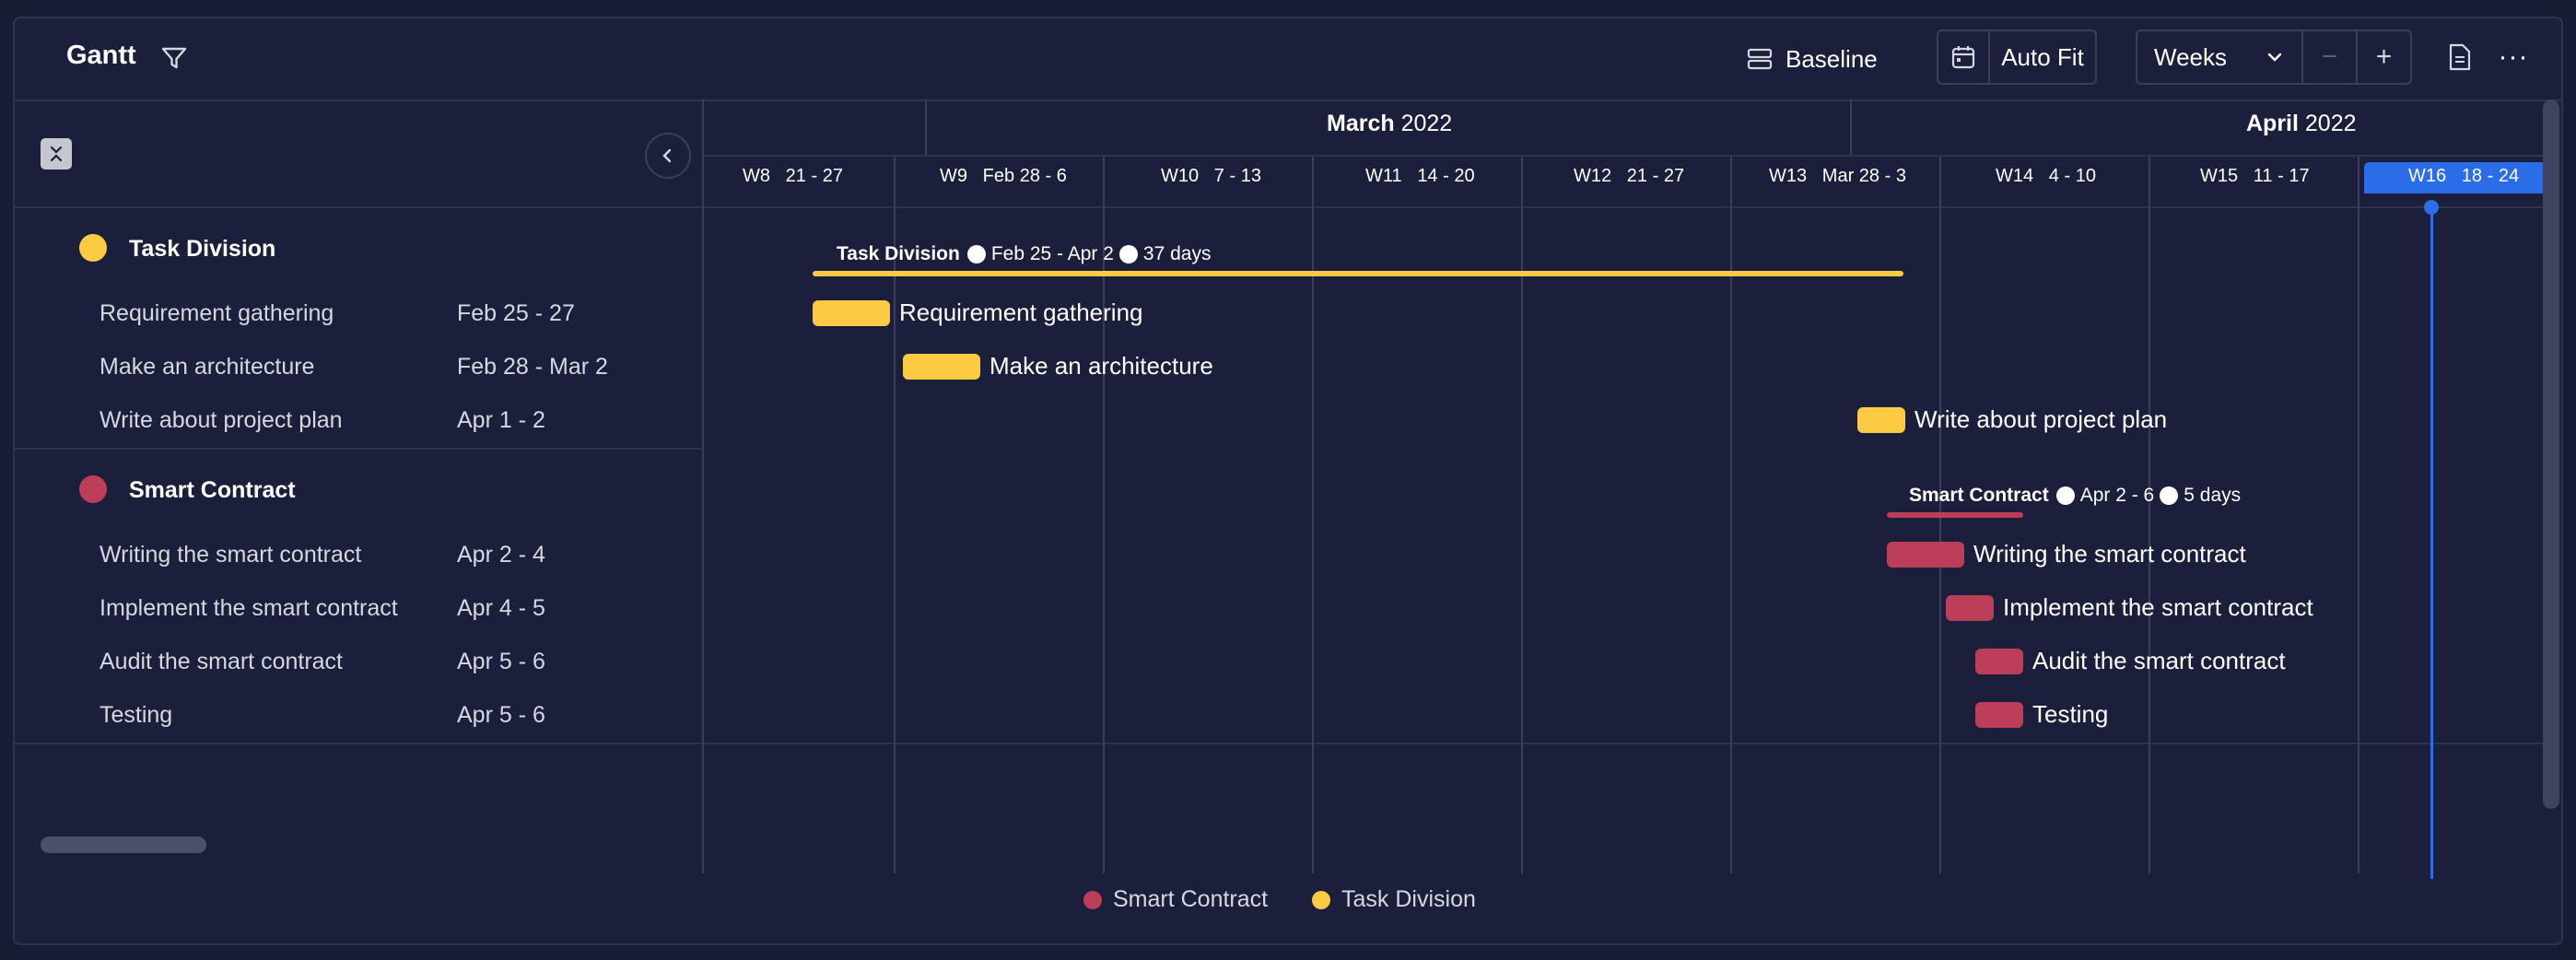  I want to click on baseline-button: Baseline, so click(1812, 59).